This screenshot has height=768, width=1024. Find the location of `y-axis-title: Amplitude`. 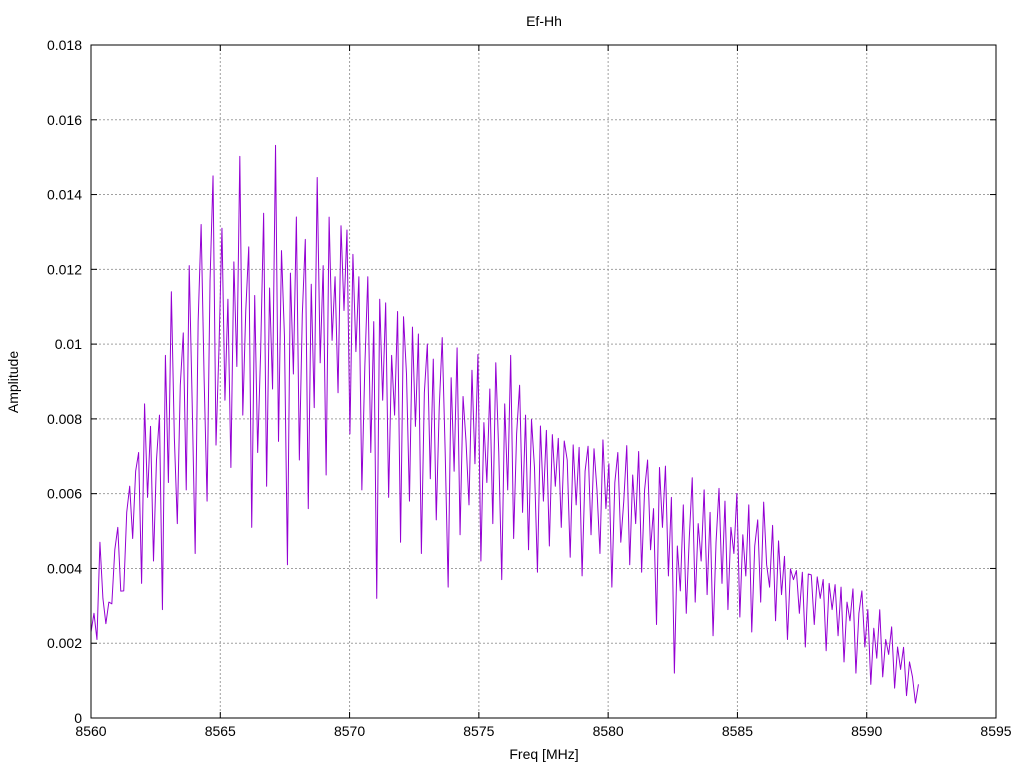

y-axis-title: Amplitude is located at coordinates (13, 382).